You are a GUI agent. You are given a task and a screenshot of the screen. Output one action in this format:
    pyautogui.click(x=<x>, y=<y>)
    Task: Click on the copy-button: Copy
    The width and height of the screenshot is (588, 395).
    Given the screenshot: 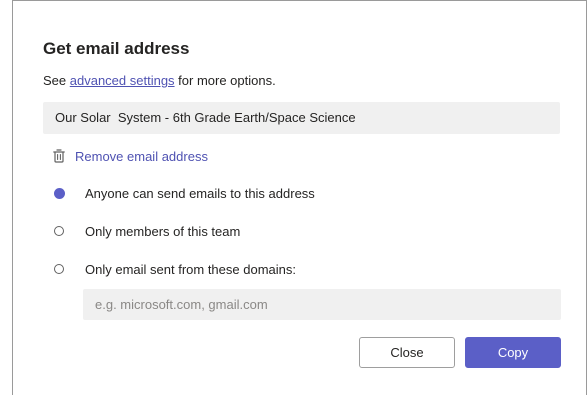 What is the action you would take?
    pyautogui.click(x=513, y=352)
    